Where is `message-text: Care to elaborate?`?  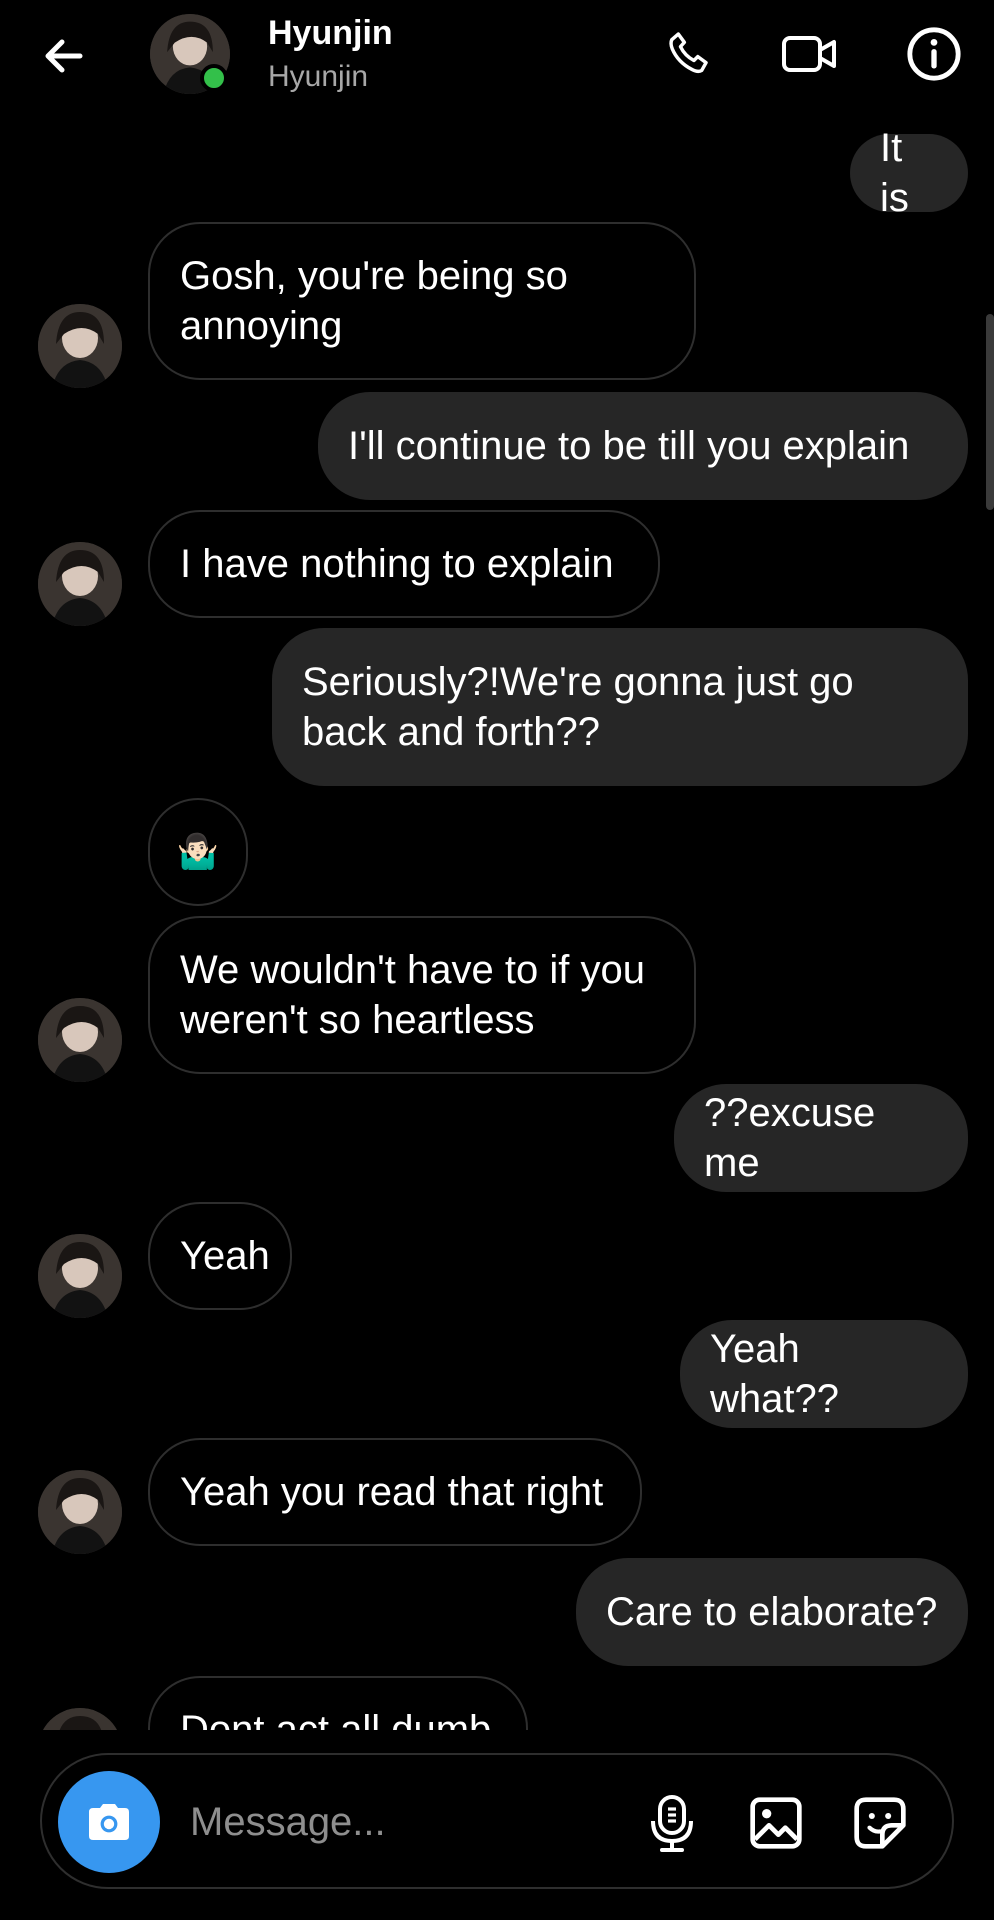 message-text: Care to elaborate? is located at coordinates (772, 1612).